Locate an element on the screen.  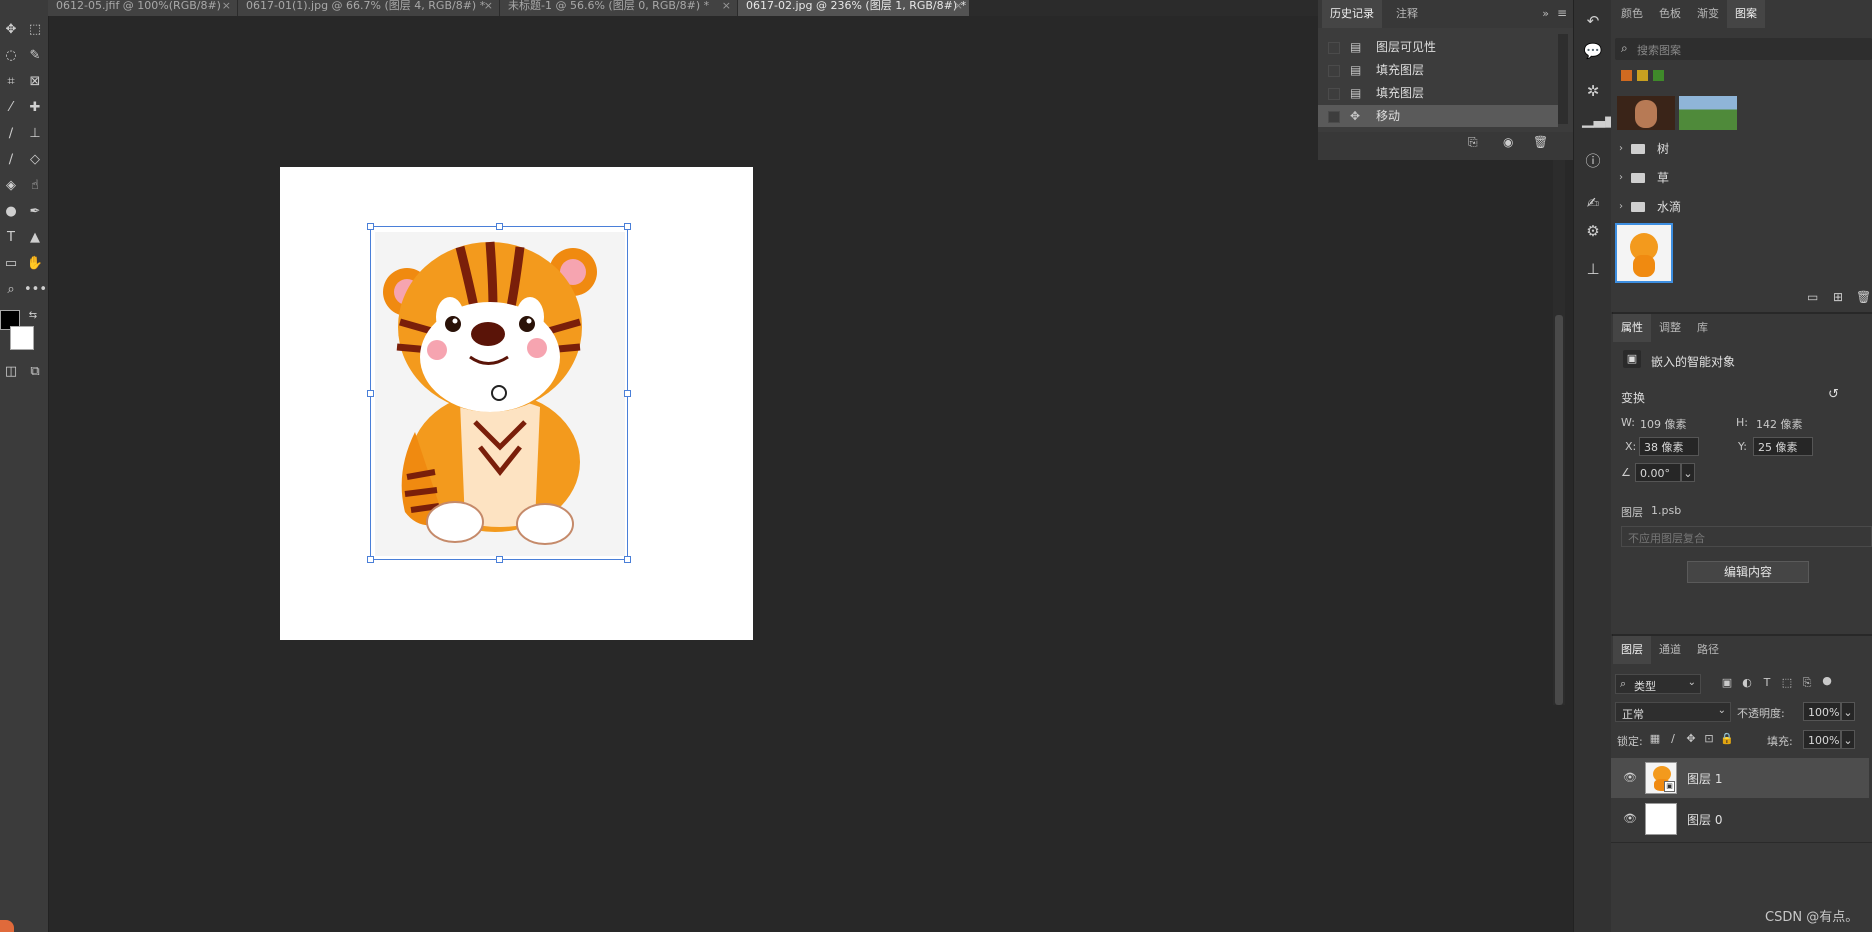
comment-icon: 💬 is located at coordinates (1593, 51).